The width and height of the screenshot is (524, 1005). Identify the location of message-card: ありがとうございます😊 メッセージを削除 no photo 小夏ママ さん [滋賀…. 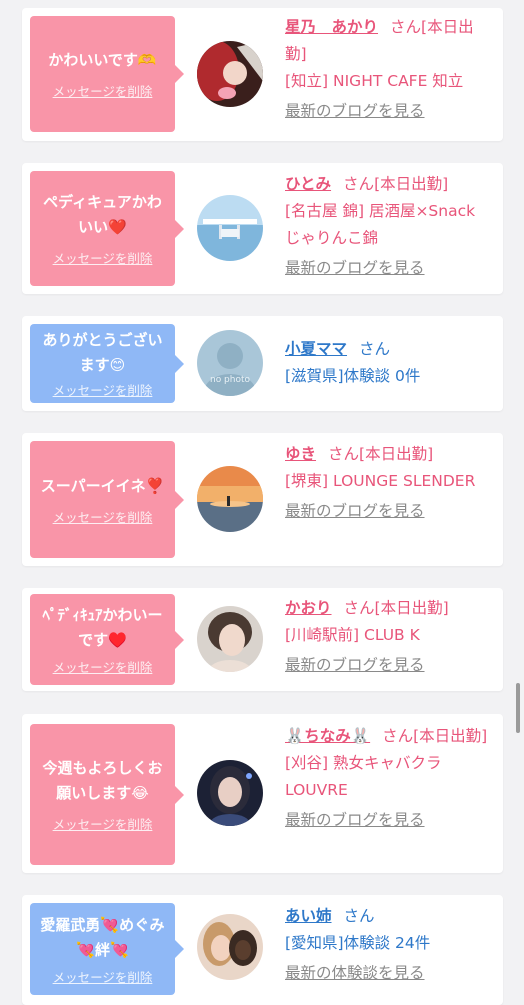
(262, 363).